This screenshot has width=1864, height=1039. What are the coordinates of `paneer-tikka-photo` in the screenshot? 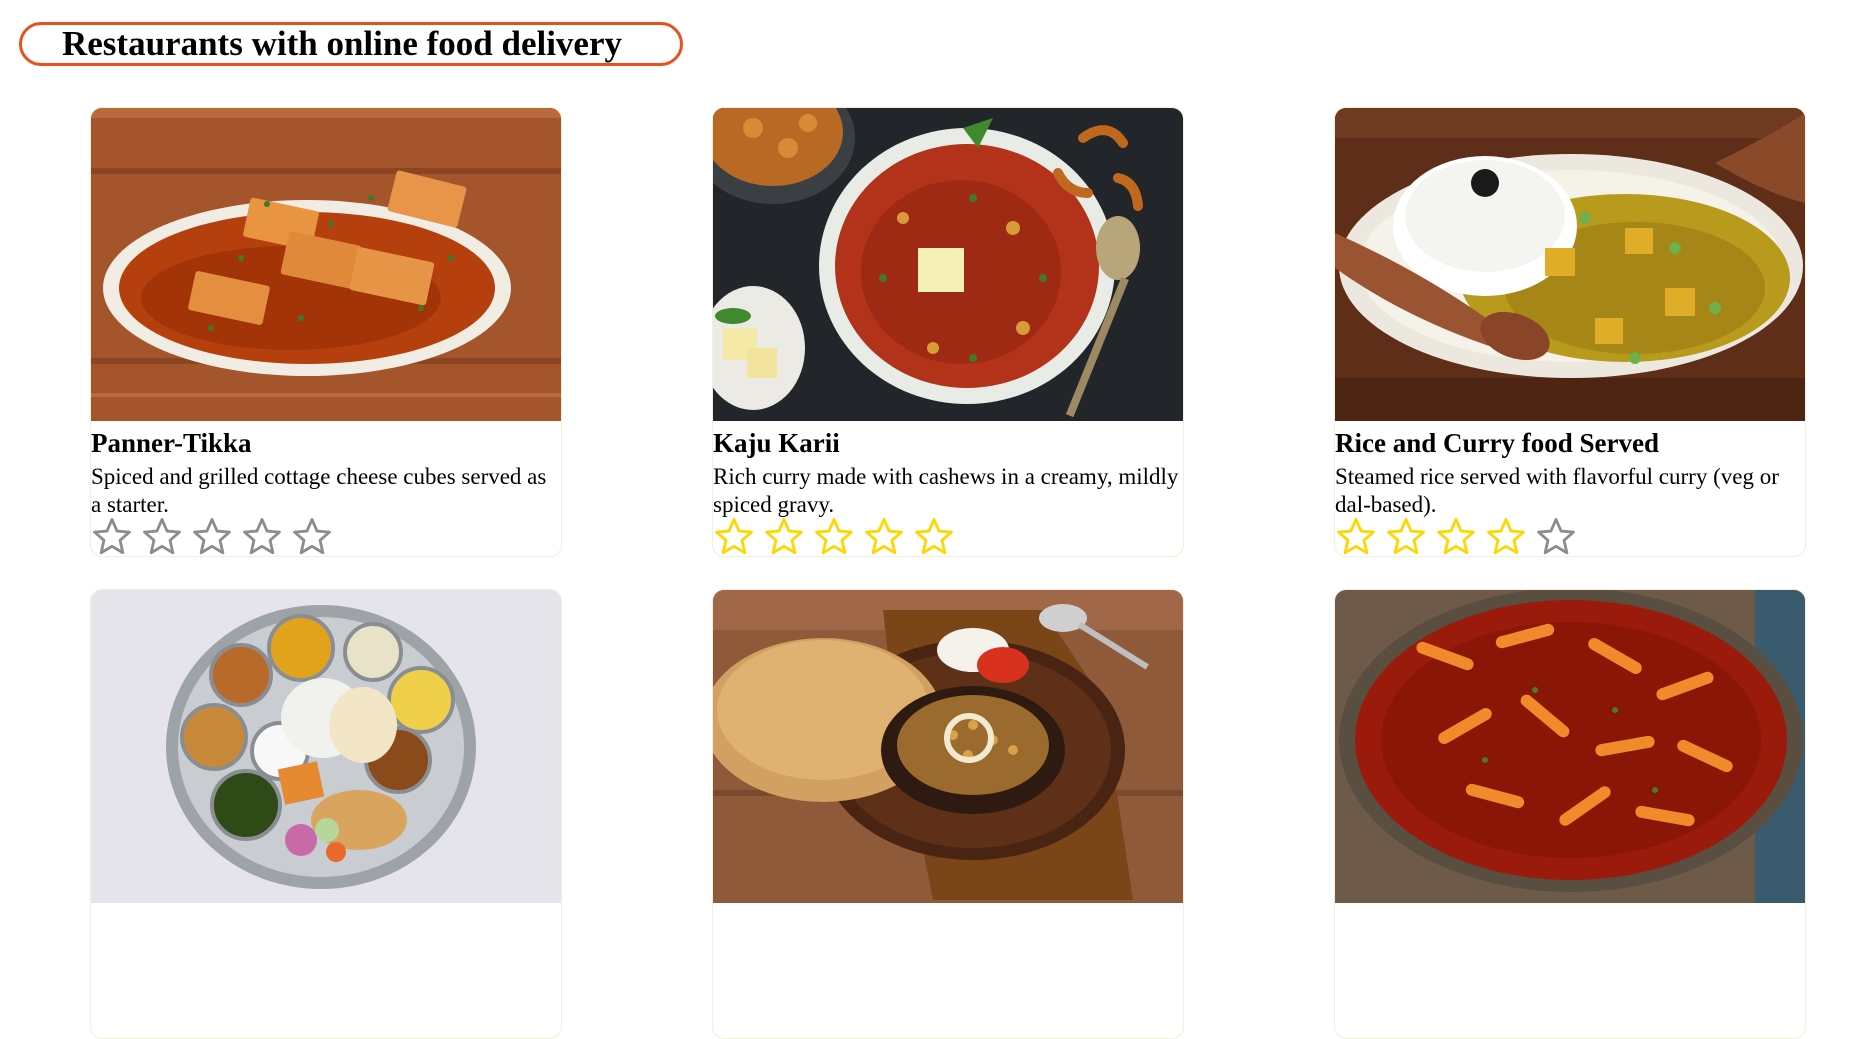 It's located at (326, 264).